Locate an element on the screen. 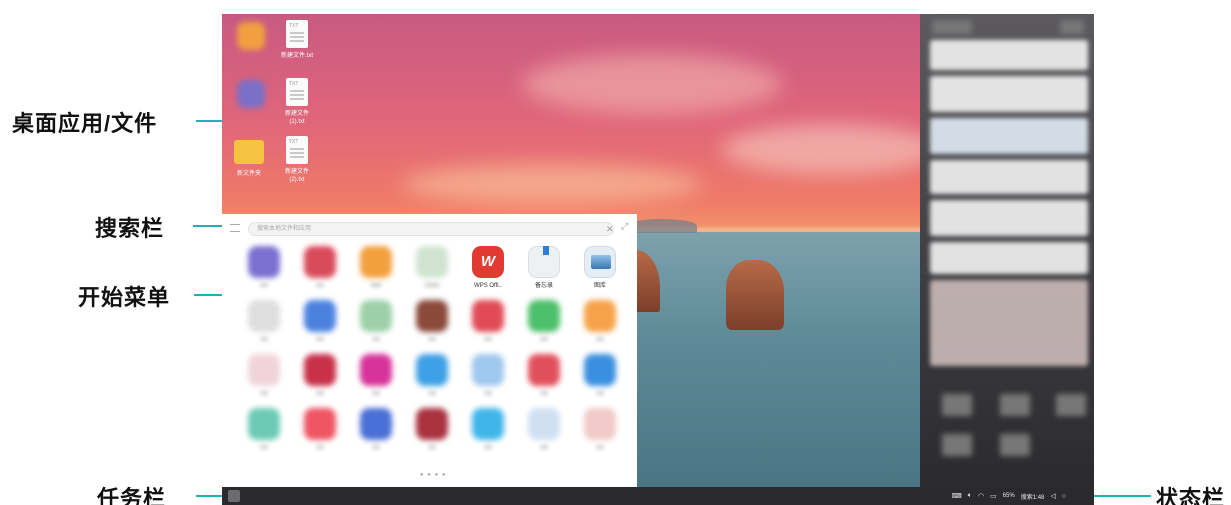 This screenshot has width=1231, height=505. wallpaper-rock is located at coordinates (755, 295).